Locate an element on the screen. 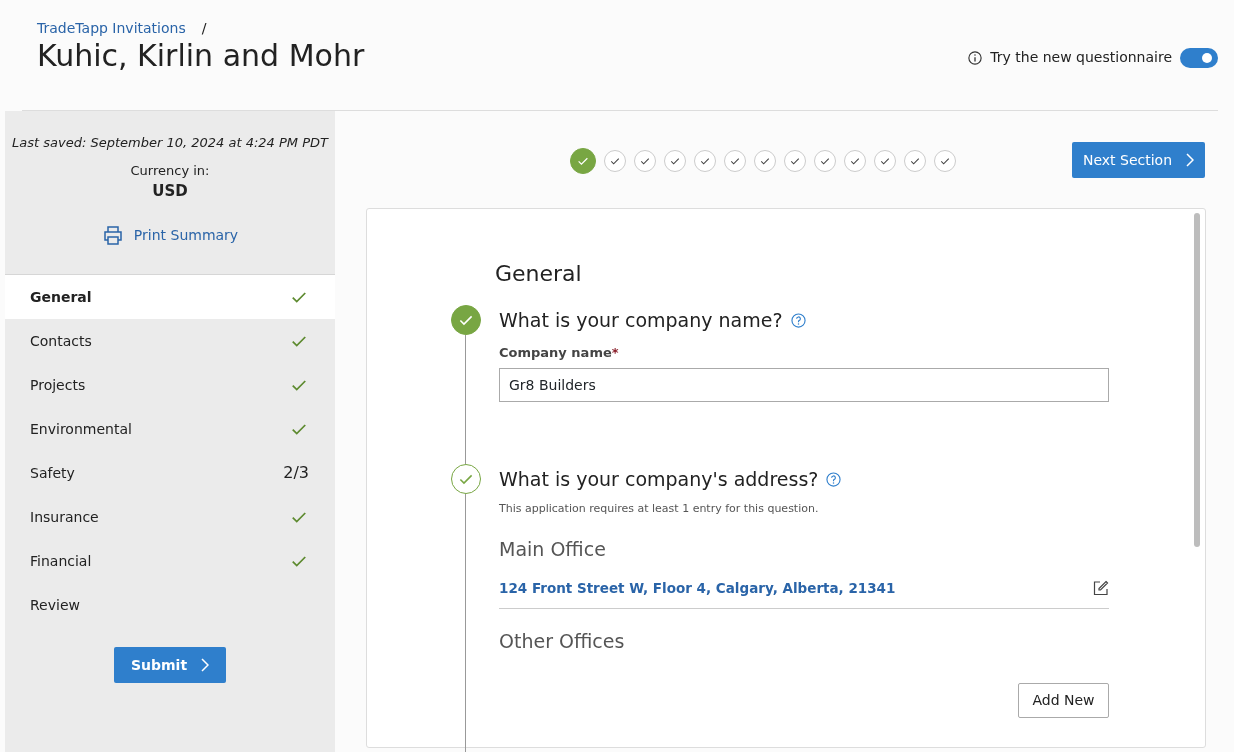 The width and height of the screenshot is (1234, 752). last-saved-text: Last saved: September 10, 2024 at 4:24 PM PDT is located at coordinates (170, 143).